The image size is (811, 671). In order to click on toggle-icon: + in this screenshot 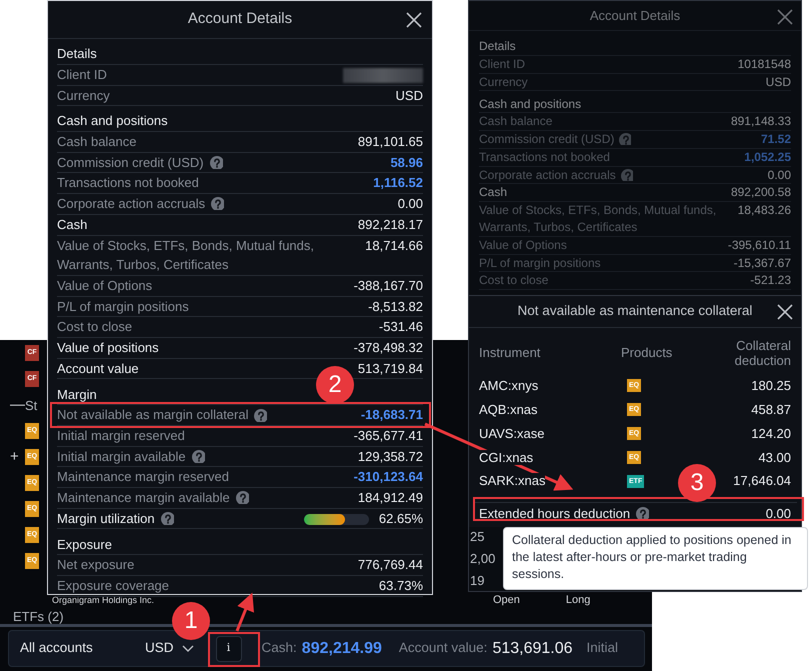, I will do `click(16, 457)`.